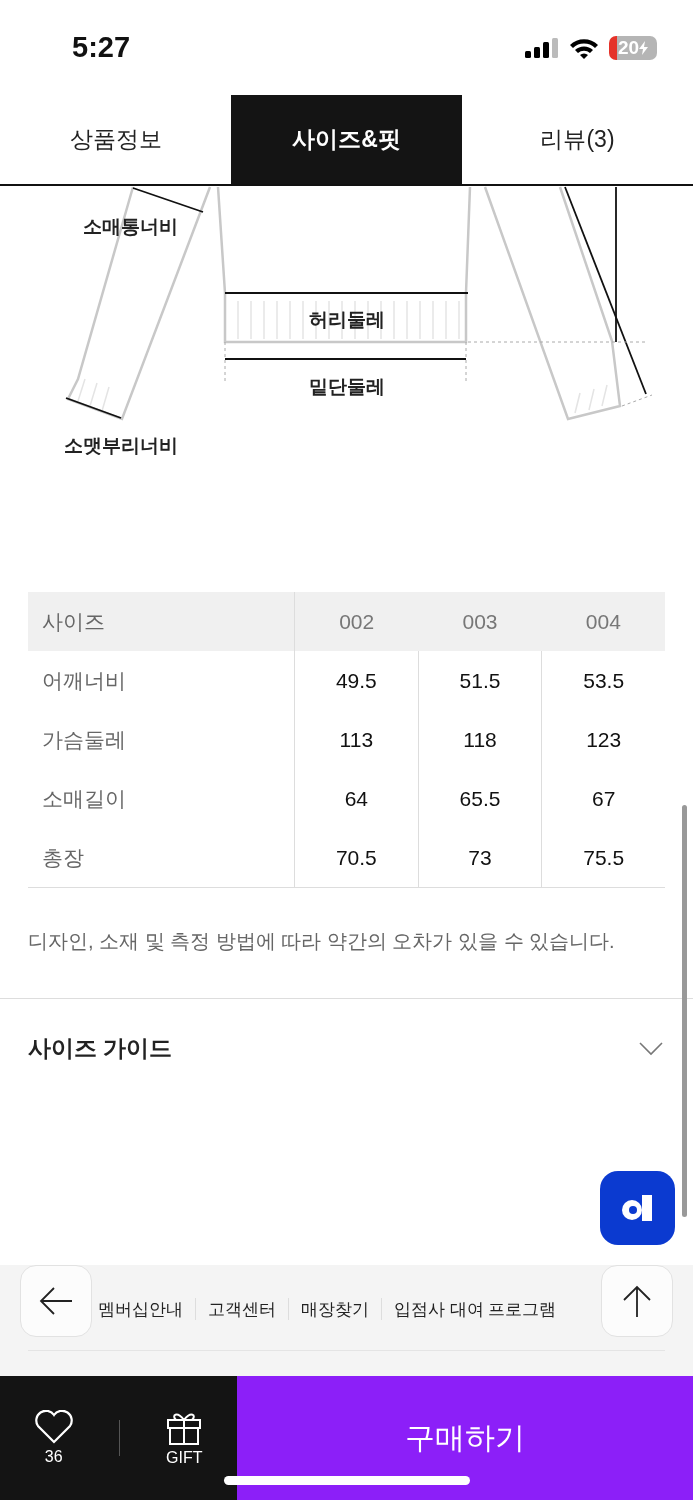 The height and width of the screenshot is (1500, 693). I want to click on signal-icon, so click(542, 47).